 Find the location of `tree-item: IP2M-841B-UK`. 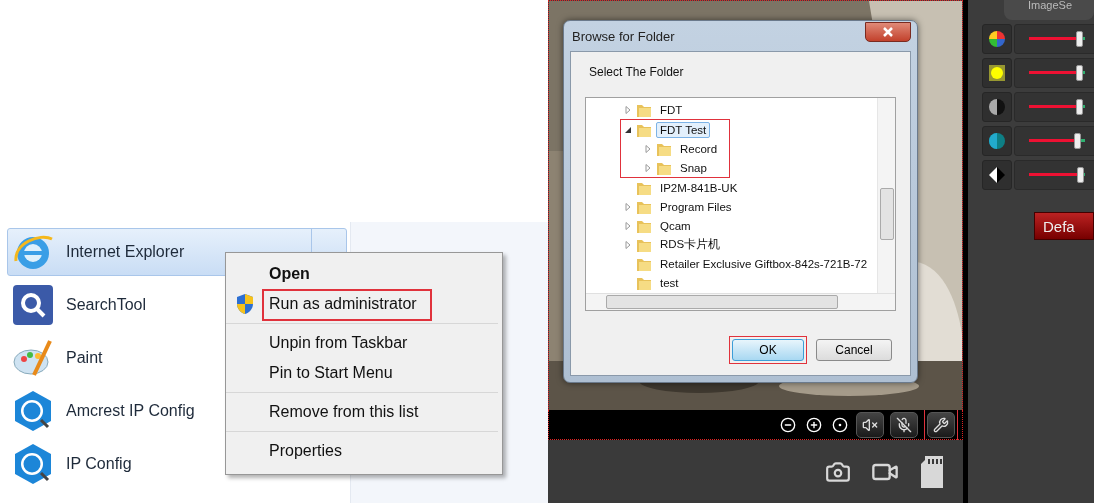

tree-item: IP2M-841B-UK is located at coordinates (683, 187).